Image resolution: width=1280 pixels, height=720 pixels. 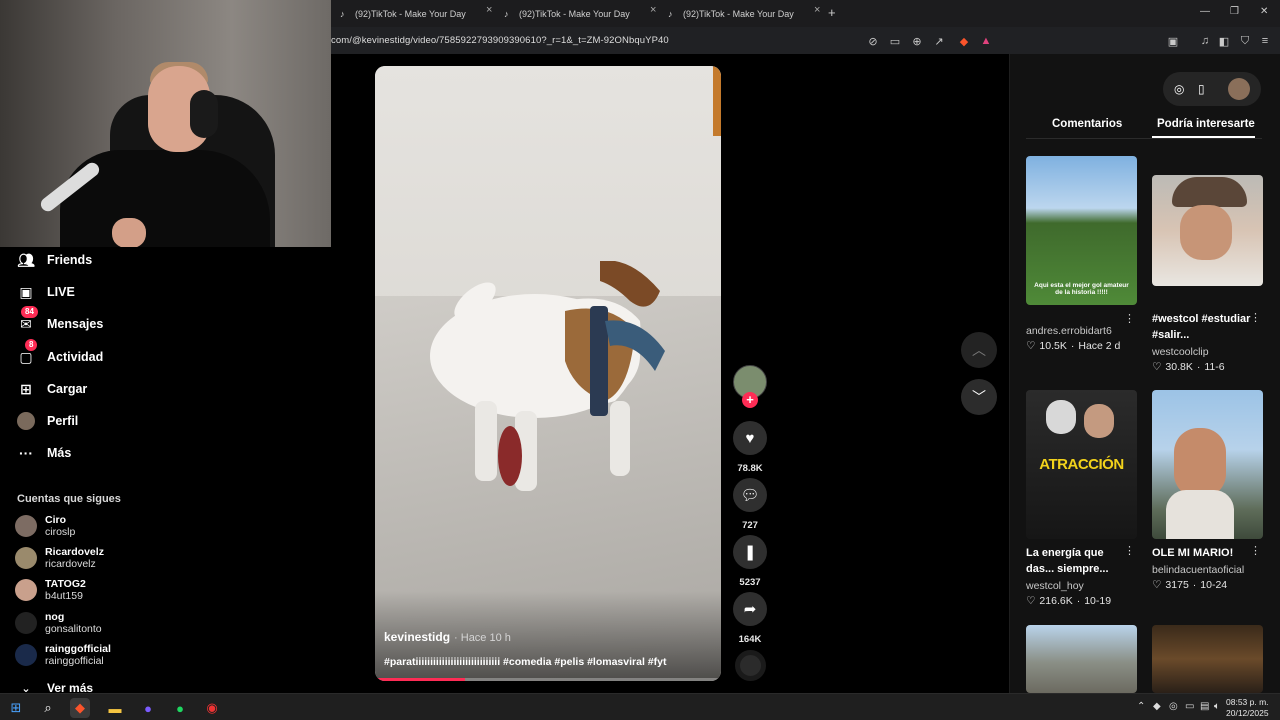 I want to click on zoom-icon: ⊕, so click(x=917, y=41).